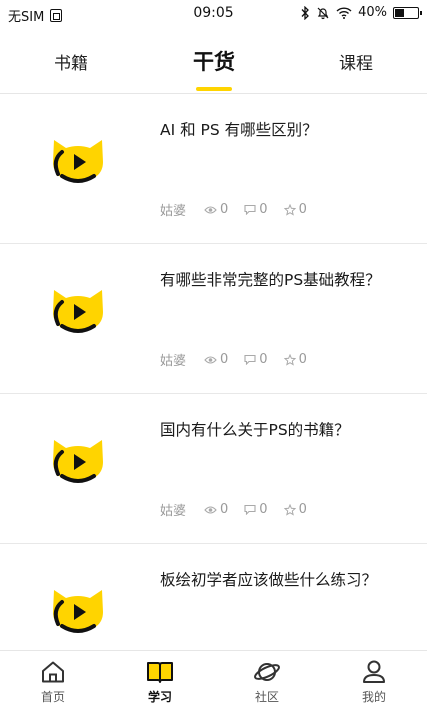 The width and height of the screenshot is (427, 710). What do you see at coordinates (344, 12) in the screenshot?
I see `wifi-icon` at bounding box center [344, 12].